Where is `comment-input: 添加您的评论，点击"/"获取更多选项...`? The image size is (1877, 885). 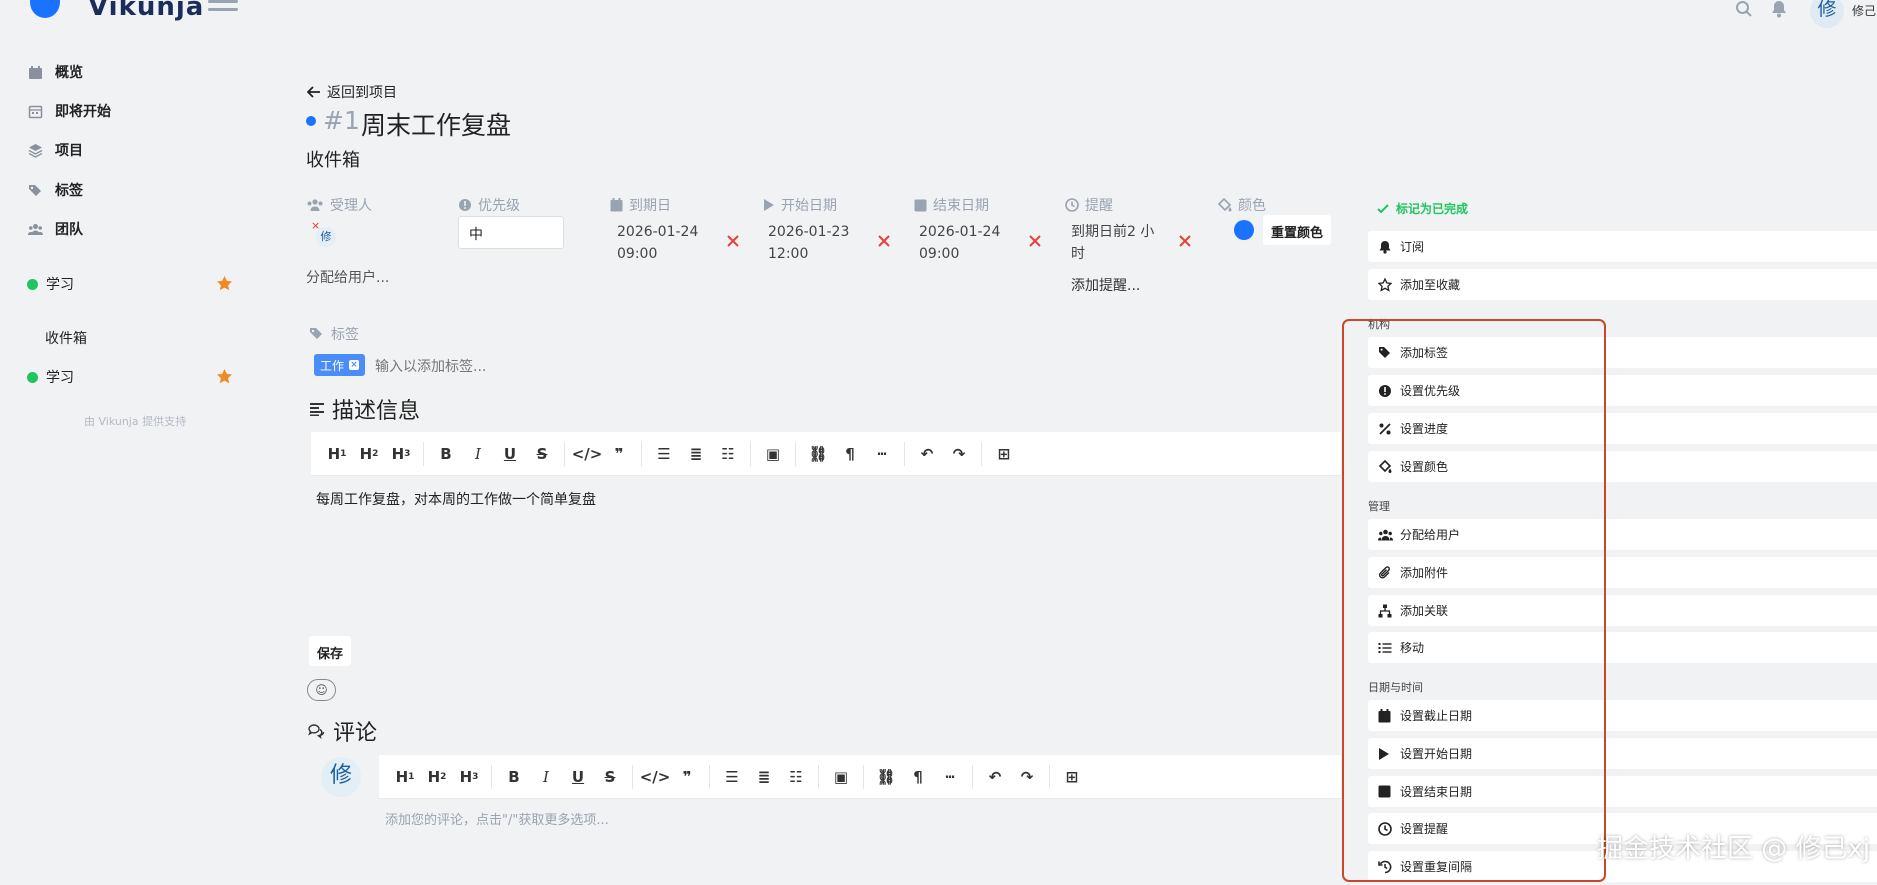
comment-input: 添加您的评论，点击"/"获取更多选项... is located at coordinates (497, 818).